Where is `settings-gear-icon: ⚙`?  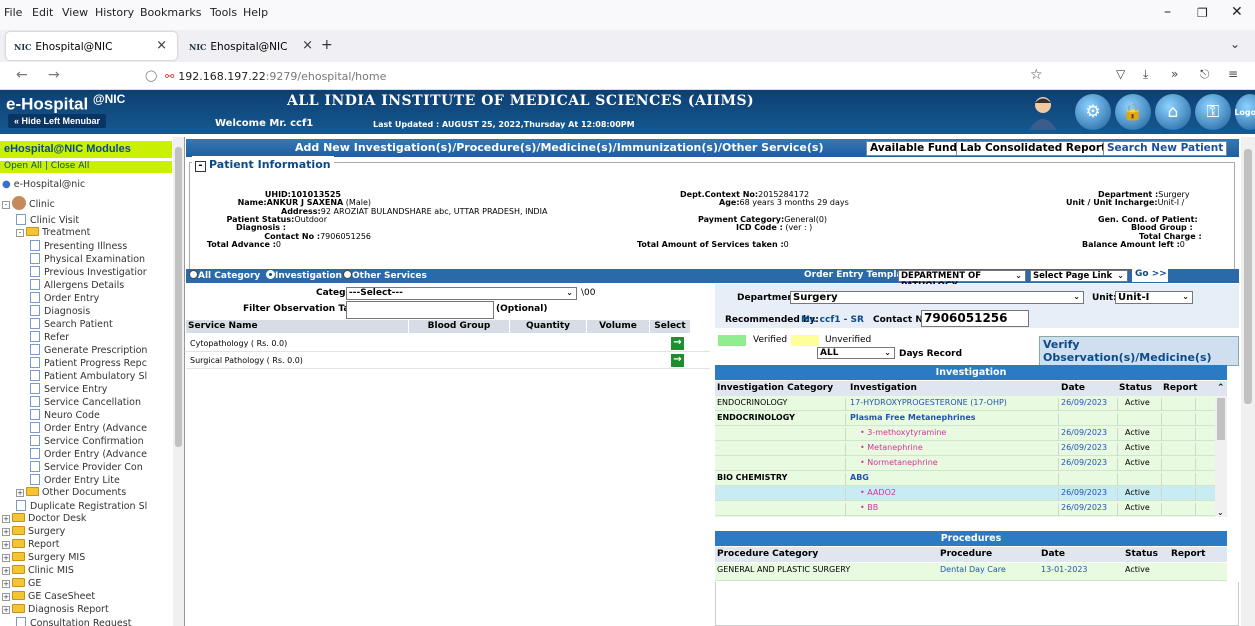
settings-gear-icon: ⚙ is located at coordinates (1093, 112).